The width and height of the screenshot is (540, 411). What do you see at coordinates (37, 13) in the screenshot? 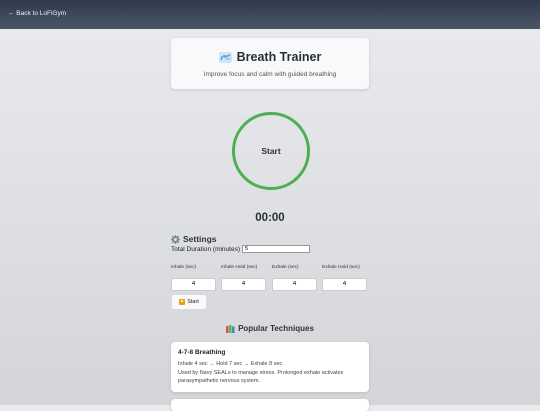
I see `back-to-lofigym-link: ← Back to LoFiGym` at bounding box center [37, 13].